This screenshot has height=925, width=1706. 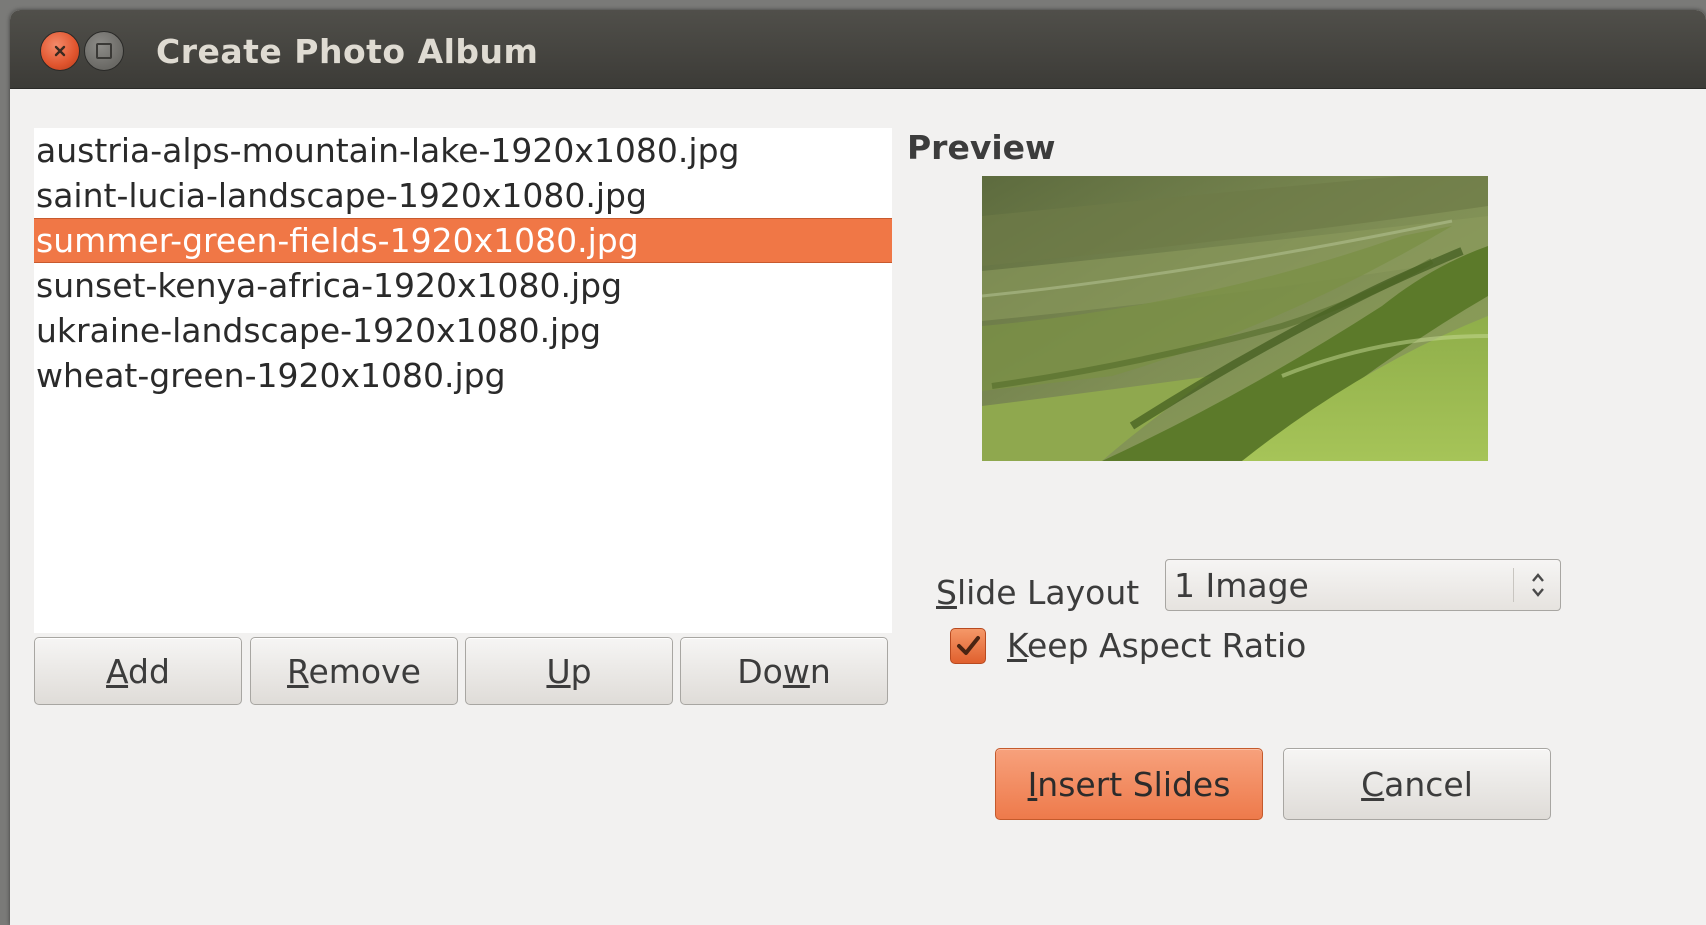 I want to click on slide-layout-label-text: lide Layout, so click(x=1048, y=592).